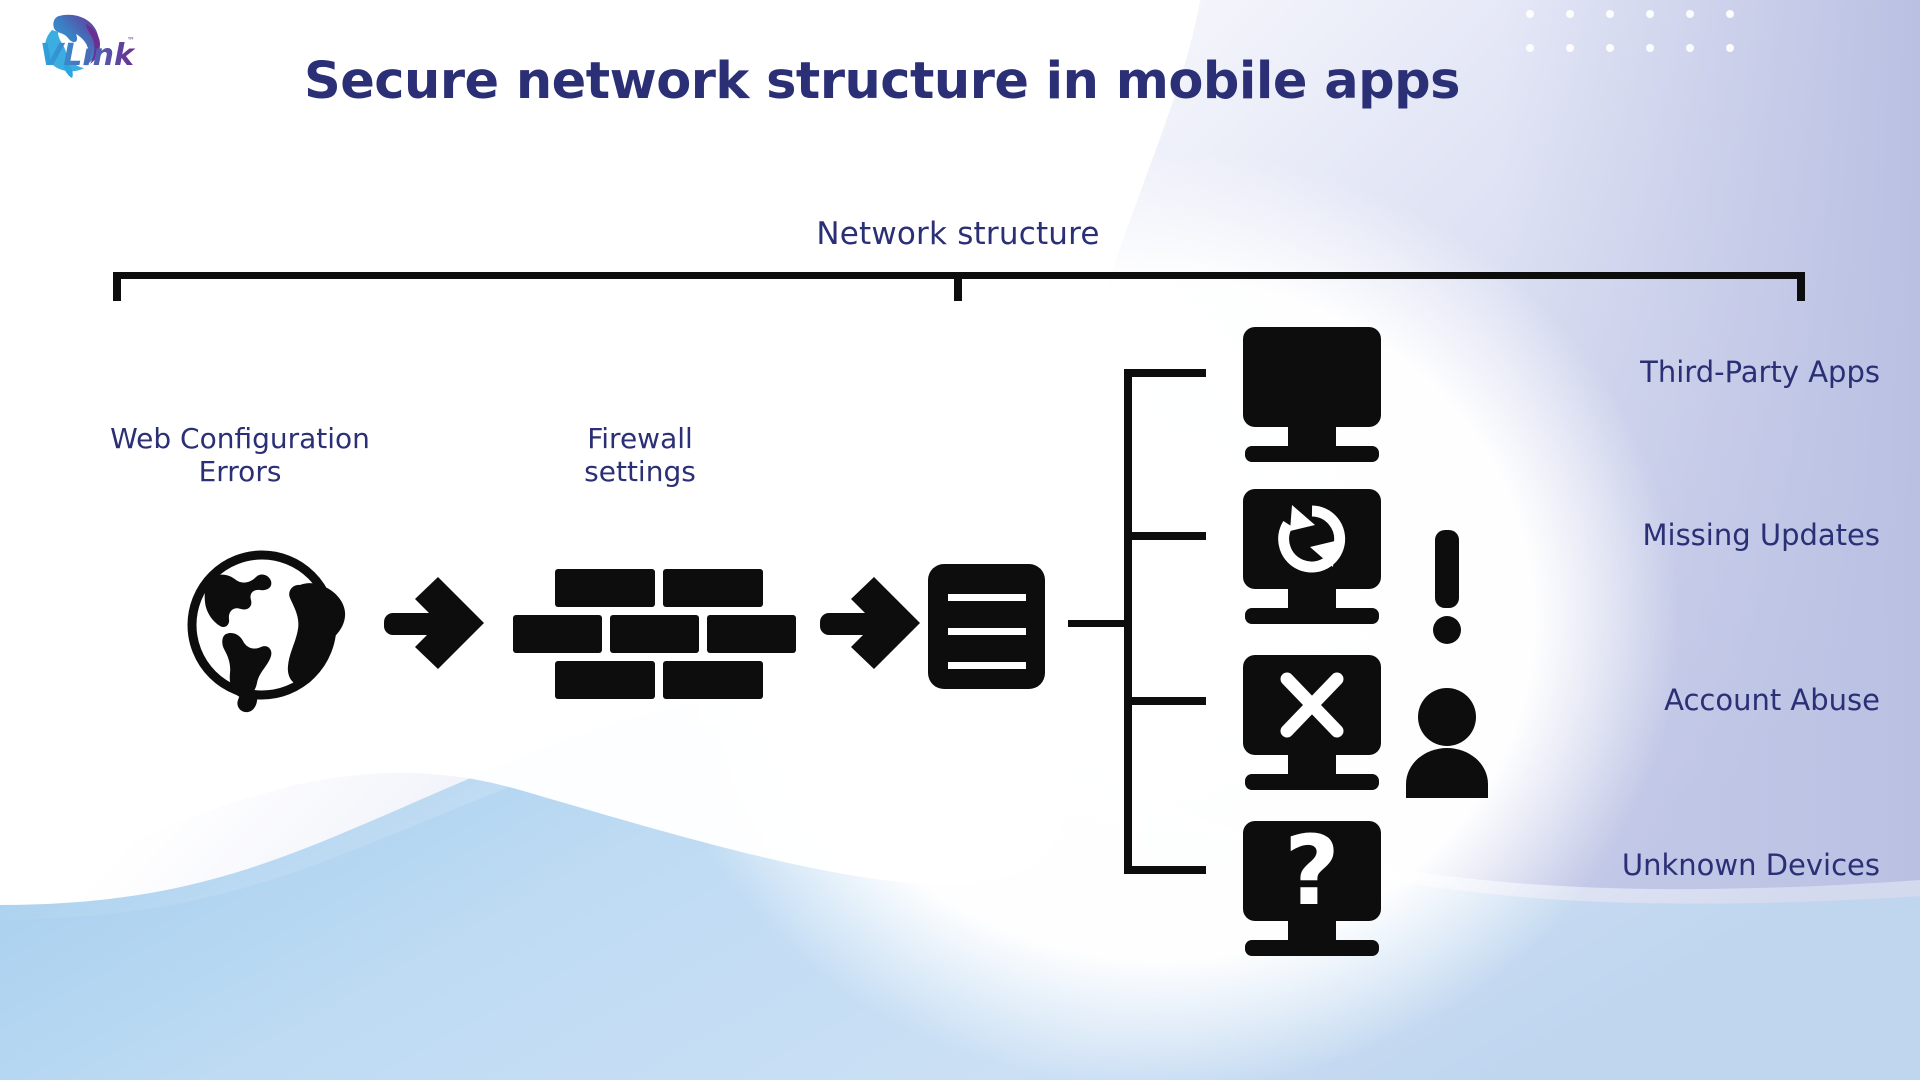 This screenshot has height=1080, width=1920. I want to click on risk-label-account-abuse: Account Abuse, so click(1772, 700).